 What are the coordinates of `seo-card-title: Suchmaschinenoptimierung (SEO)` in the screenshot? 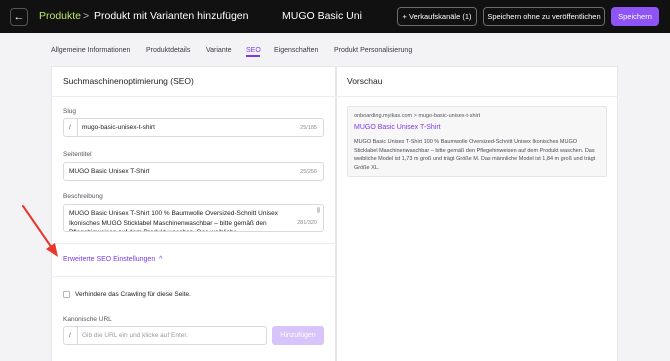 It's located at (128, 81).